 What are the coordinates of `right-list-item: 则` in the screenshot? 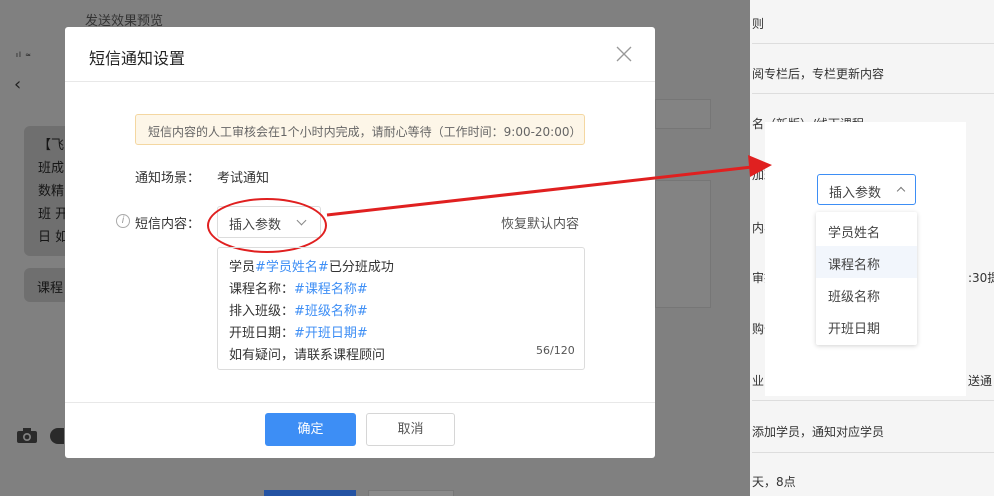 It's located at (758, 24).